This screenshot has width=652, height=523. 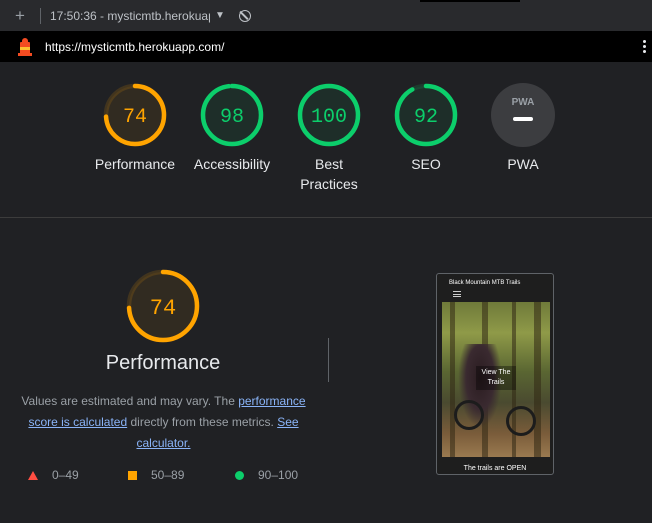 I want to click on trails-status-text: The trails are OPEN, so click(x=495, y=468).